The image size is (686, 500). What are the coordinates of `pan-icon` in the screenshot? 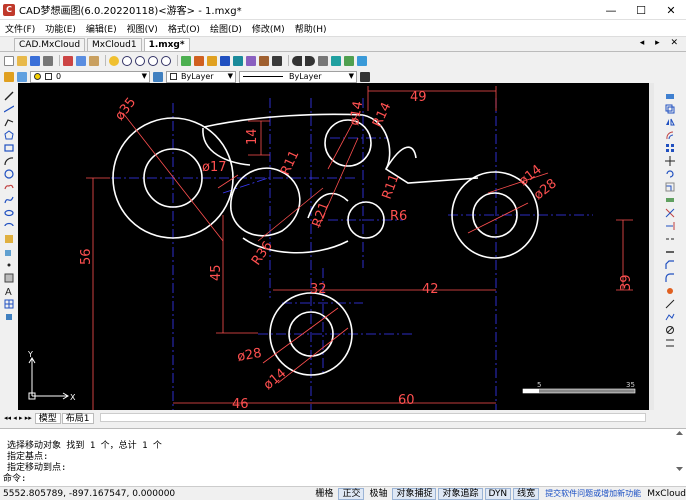 It's located at (114, 60).